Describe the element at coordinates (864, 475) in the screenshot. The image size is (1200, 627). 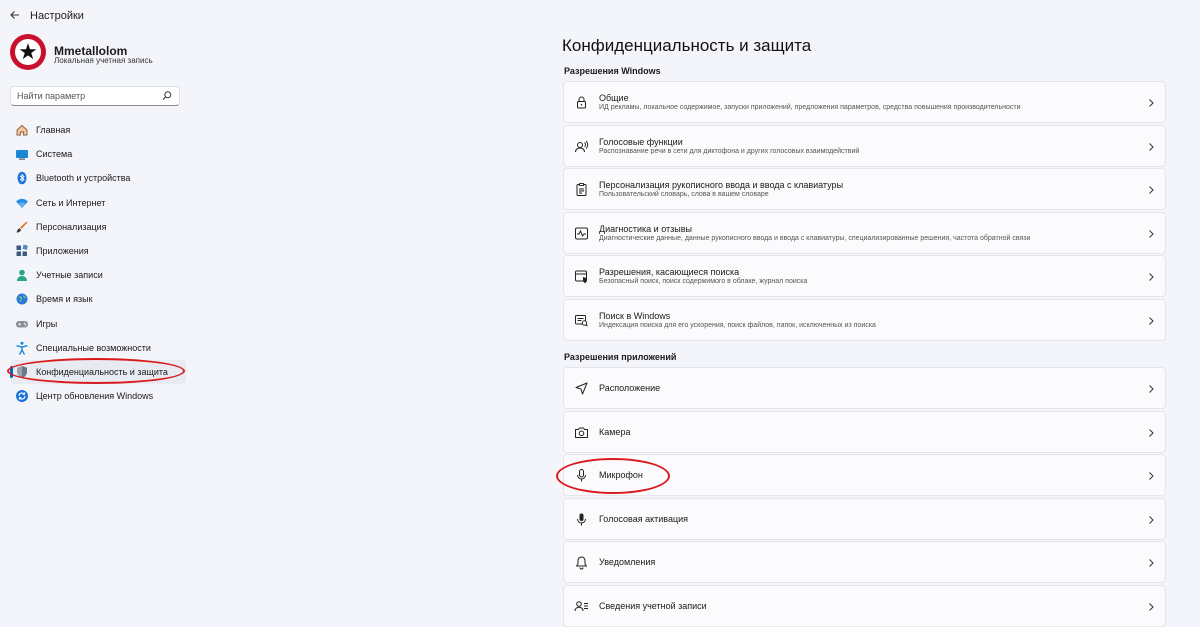
I see `setting-card-microphone: Микрофон` at that location.